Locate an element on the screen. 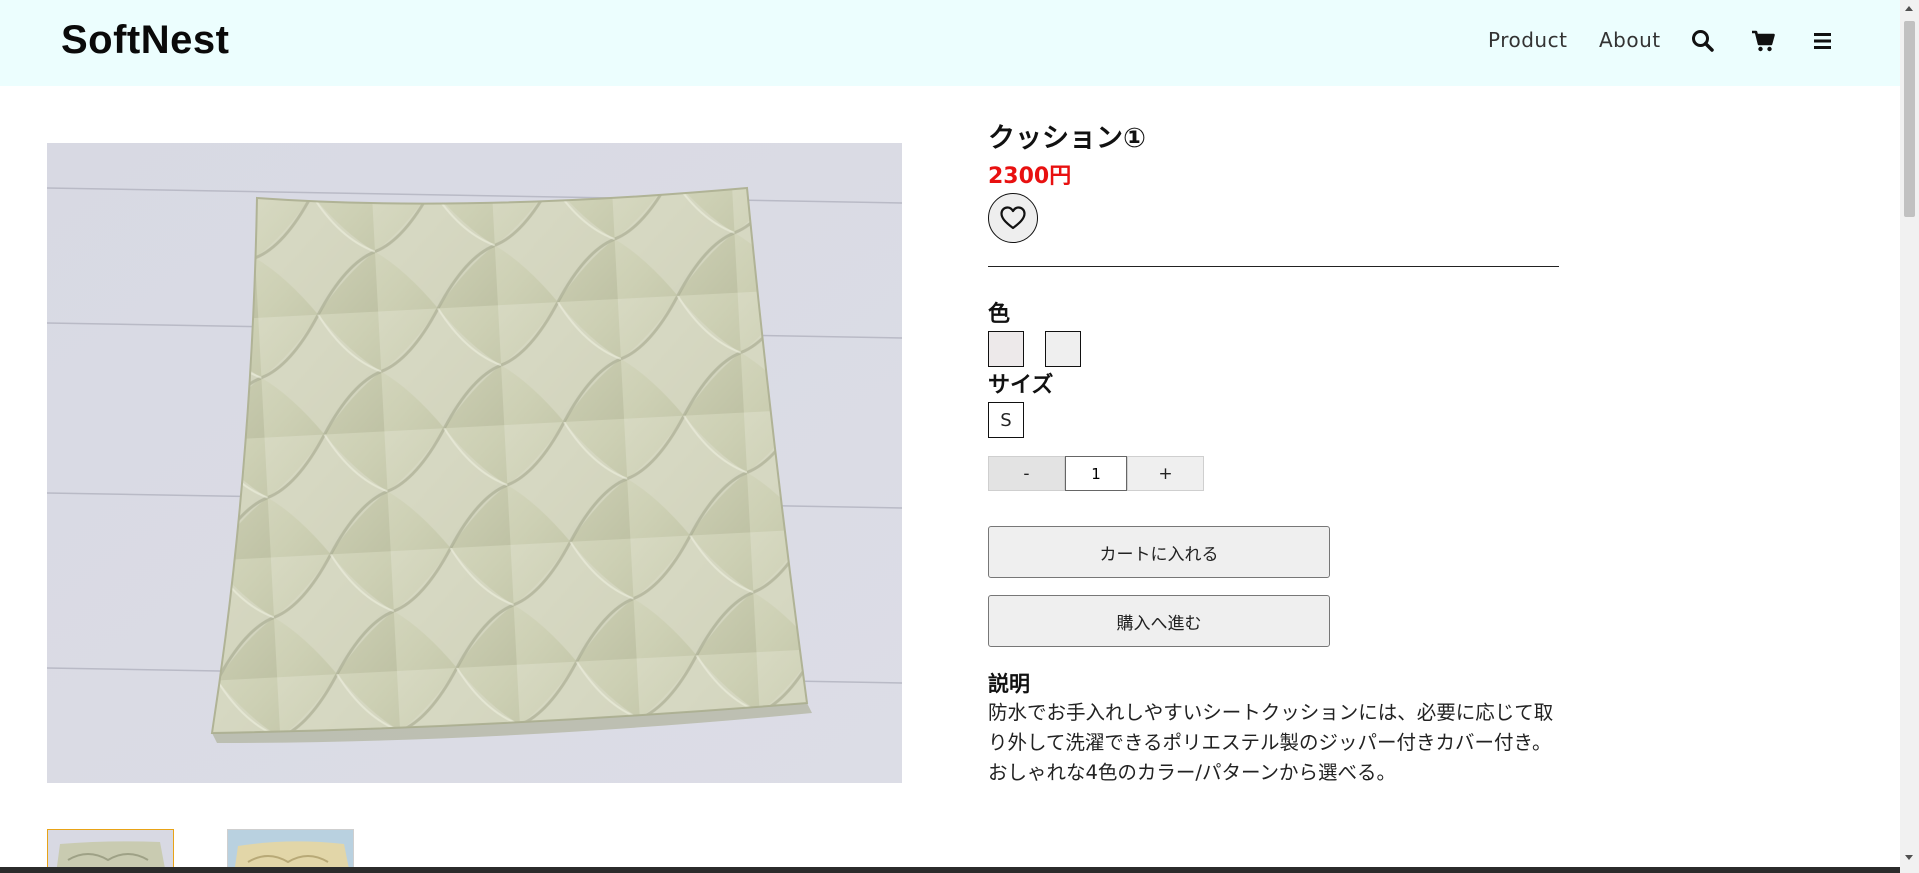  window-bottom-edge is located at coordinates (950, 870).